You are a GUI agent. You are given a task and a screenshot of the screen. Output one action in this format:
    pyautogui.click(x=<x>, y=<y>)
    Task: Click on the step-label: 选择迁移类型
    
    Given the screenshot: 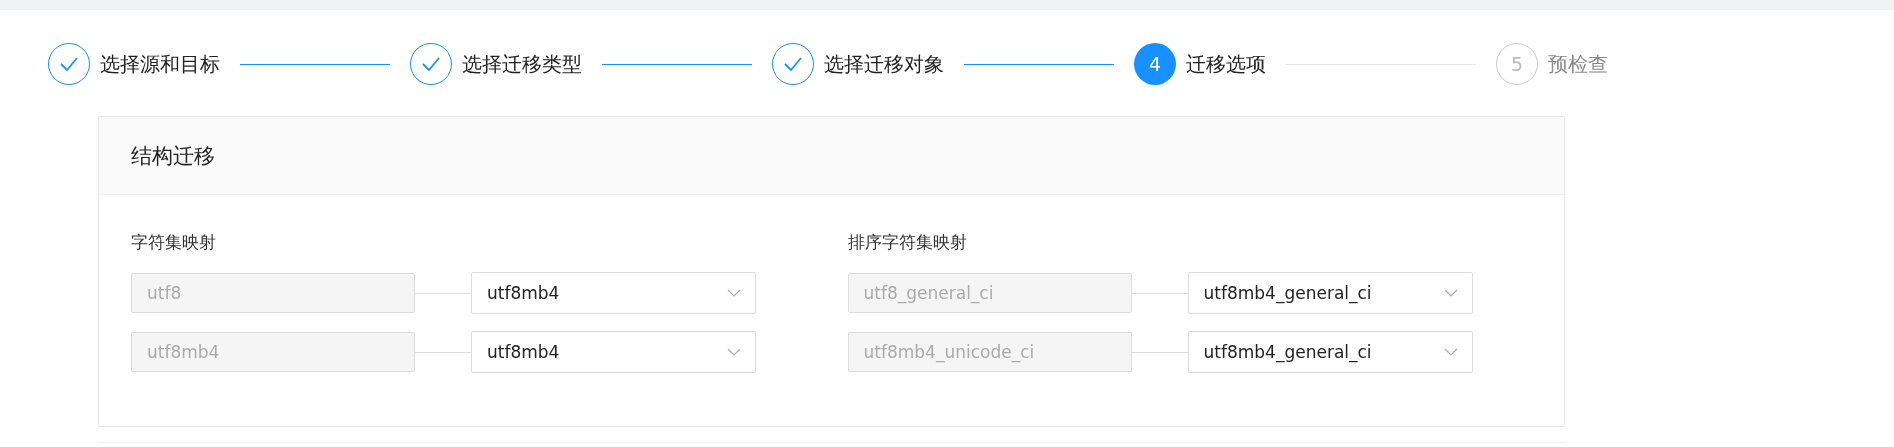 What is the action you would take?
    pyautogui.click(x=522, y=64)
    